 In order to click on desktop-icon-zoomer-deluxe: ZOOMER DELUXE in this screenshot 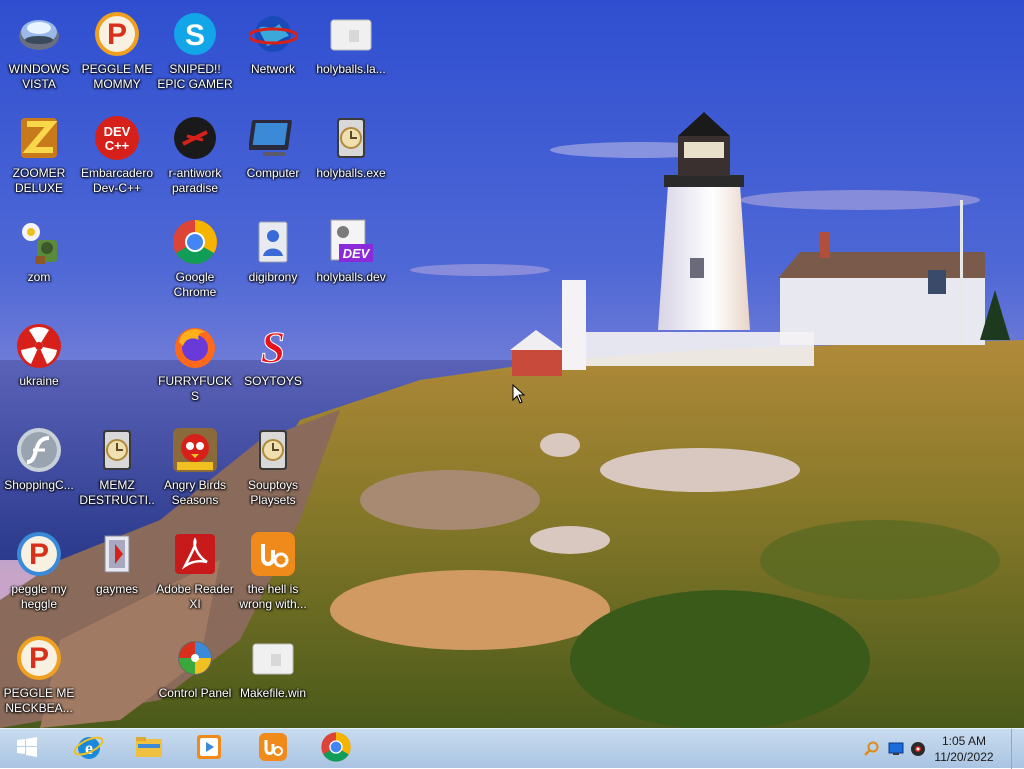, I will do `click(39, 156)`.